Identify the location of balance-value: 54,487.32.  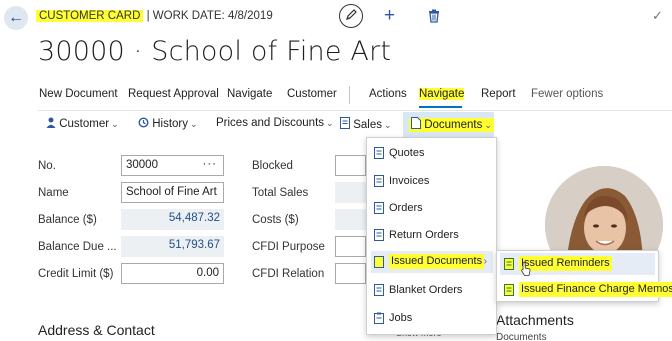
(172, 219).